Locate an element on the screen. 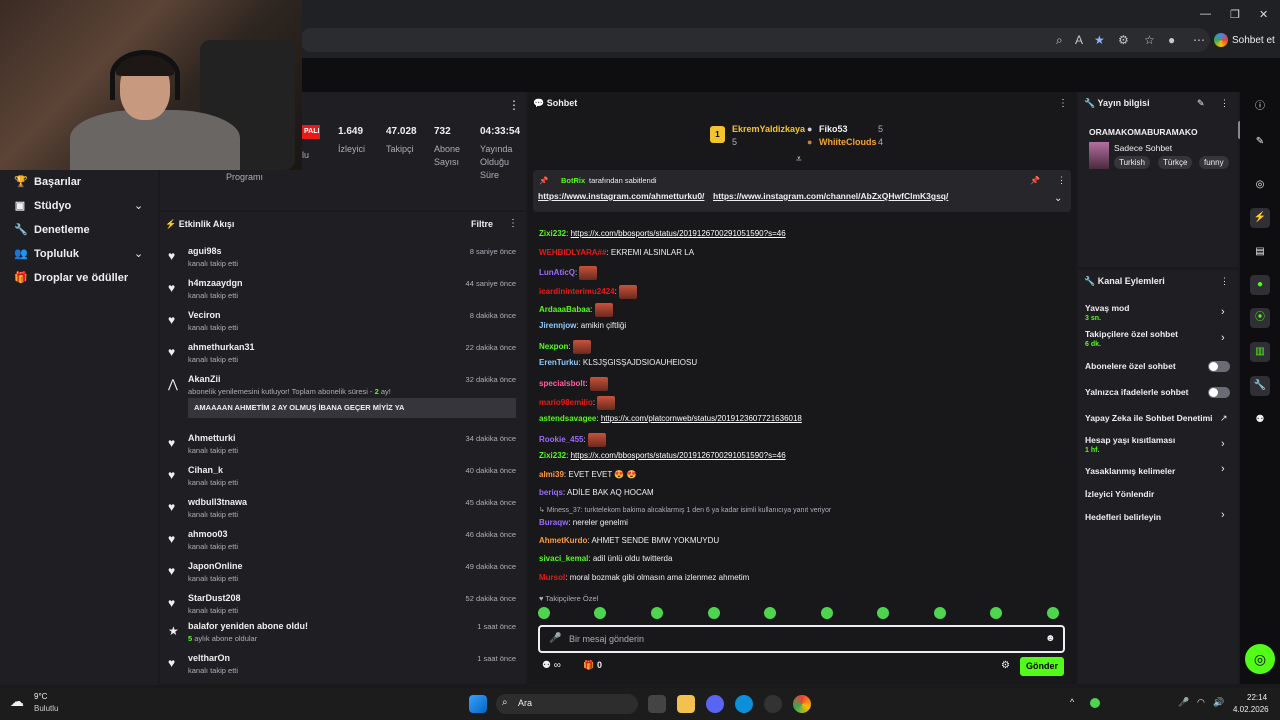  chat-input: 🎤 Bir mesaj gönderin ☻ is located at coordinates (801, 639).